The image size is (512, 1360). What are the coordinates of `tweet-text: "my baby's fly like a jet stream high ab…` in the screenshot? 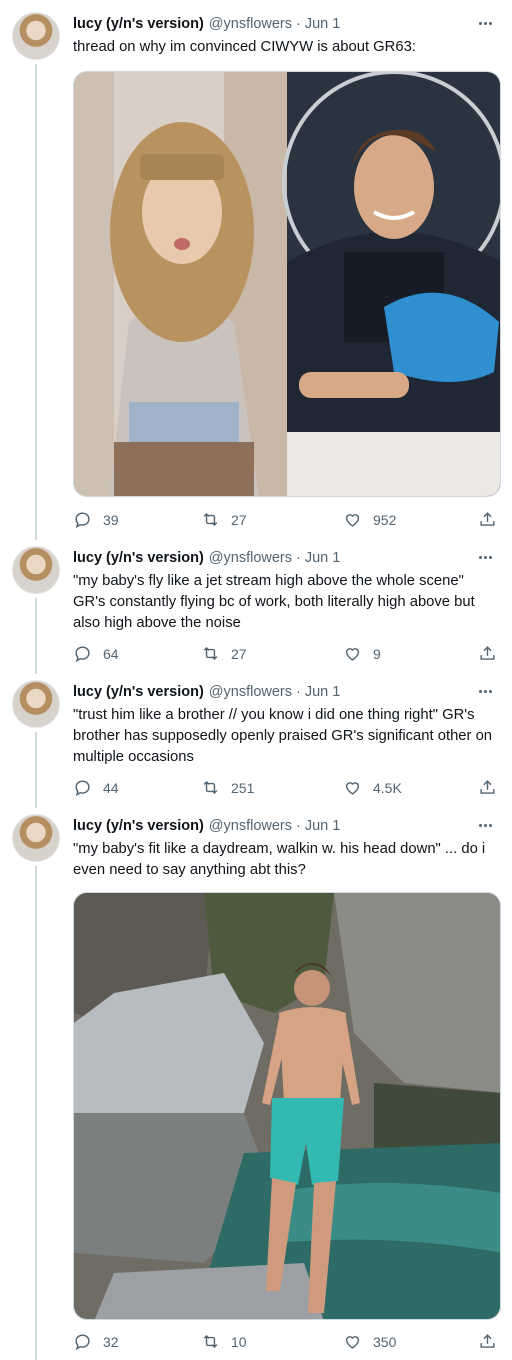 It's located at (276, 602).